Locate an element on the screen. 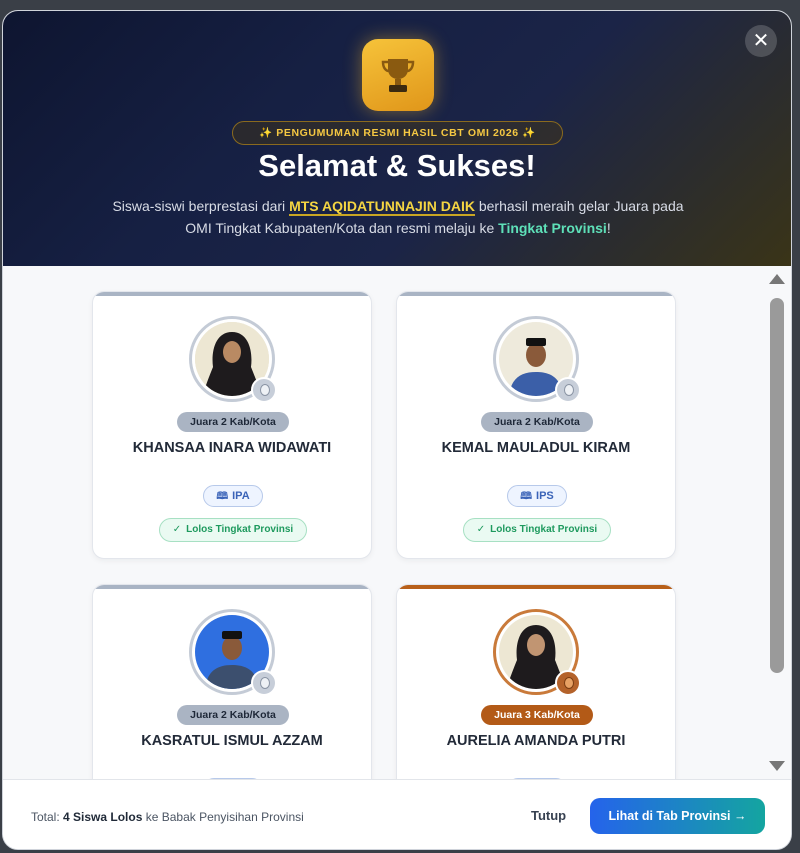 This screenshot has height=853, width=800. subject-label: IPS is located at coordinates (545, 496).